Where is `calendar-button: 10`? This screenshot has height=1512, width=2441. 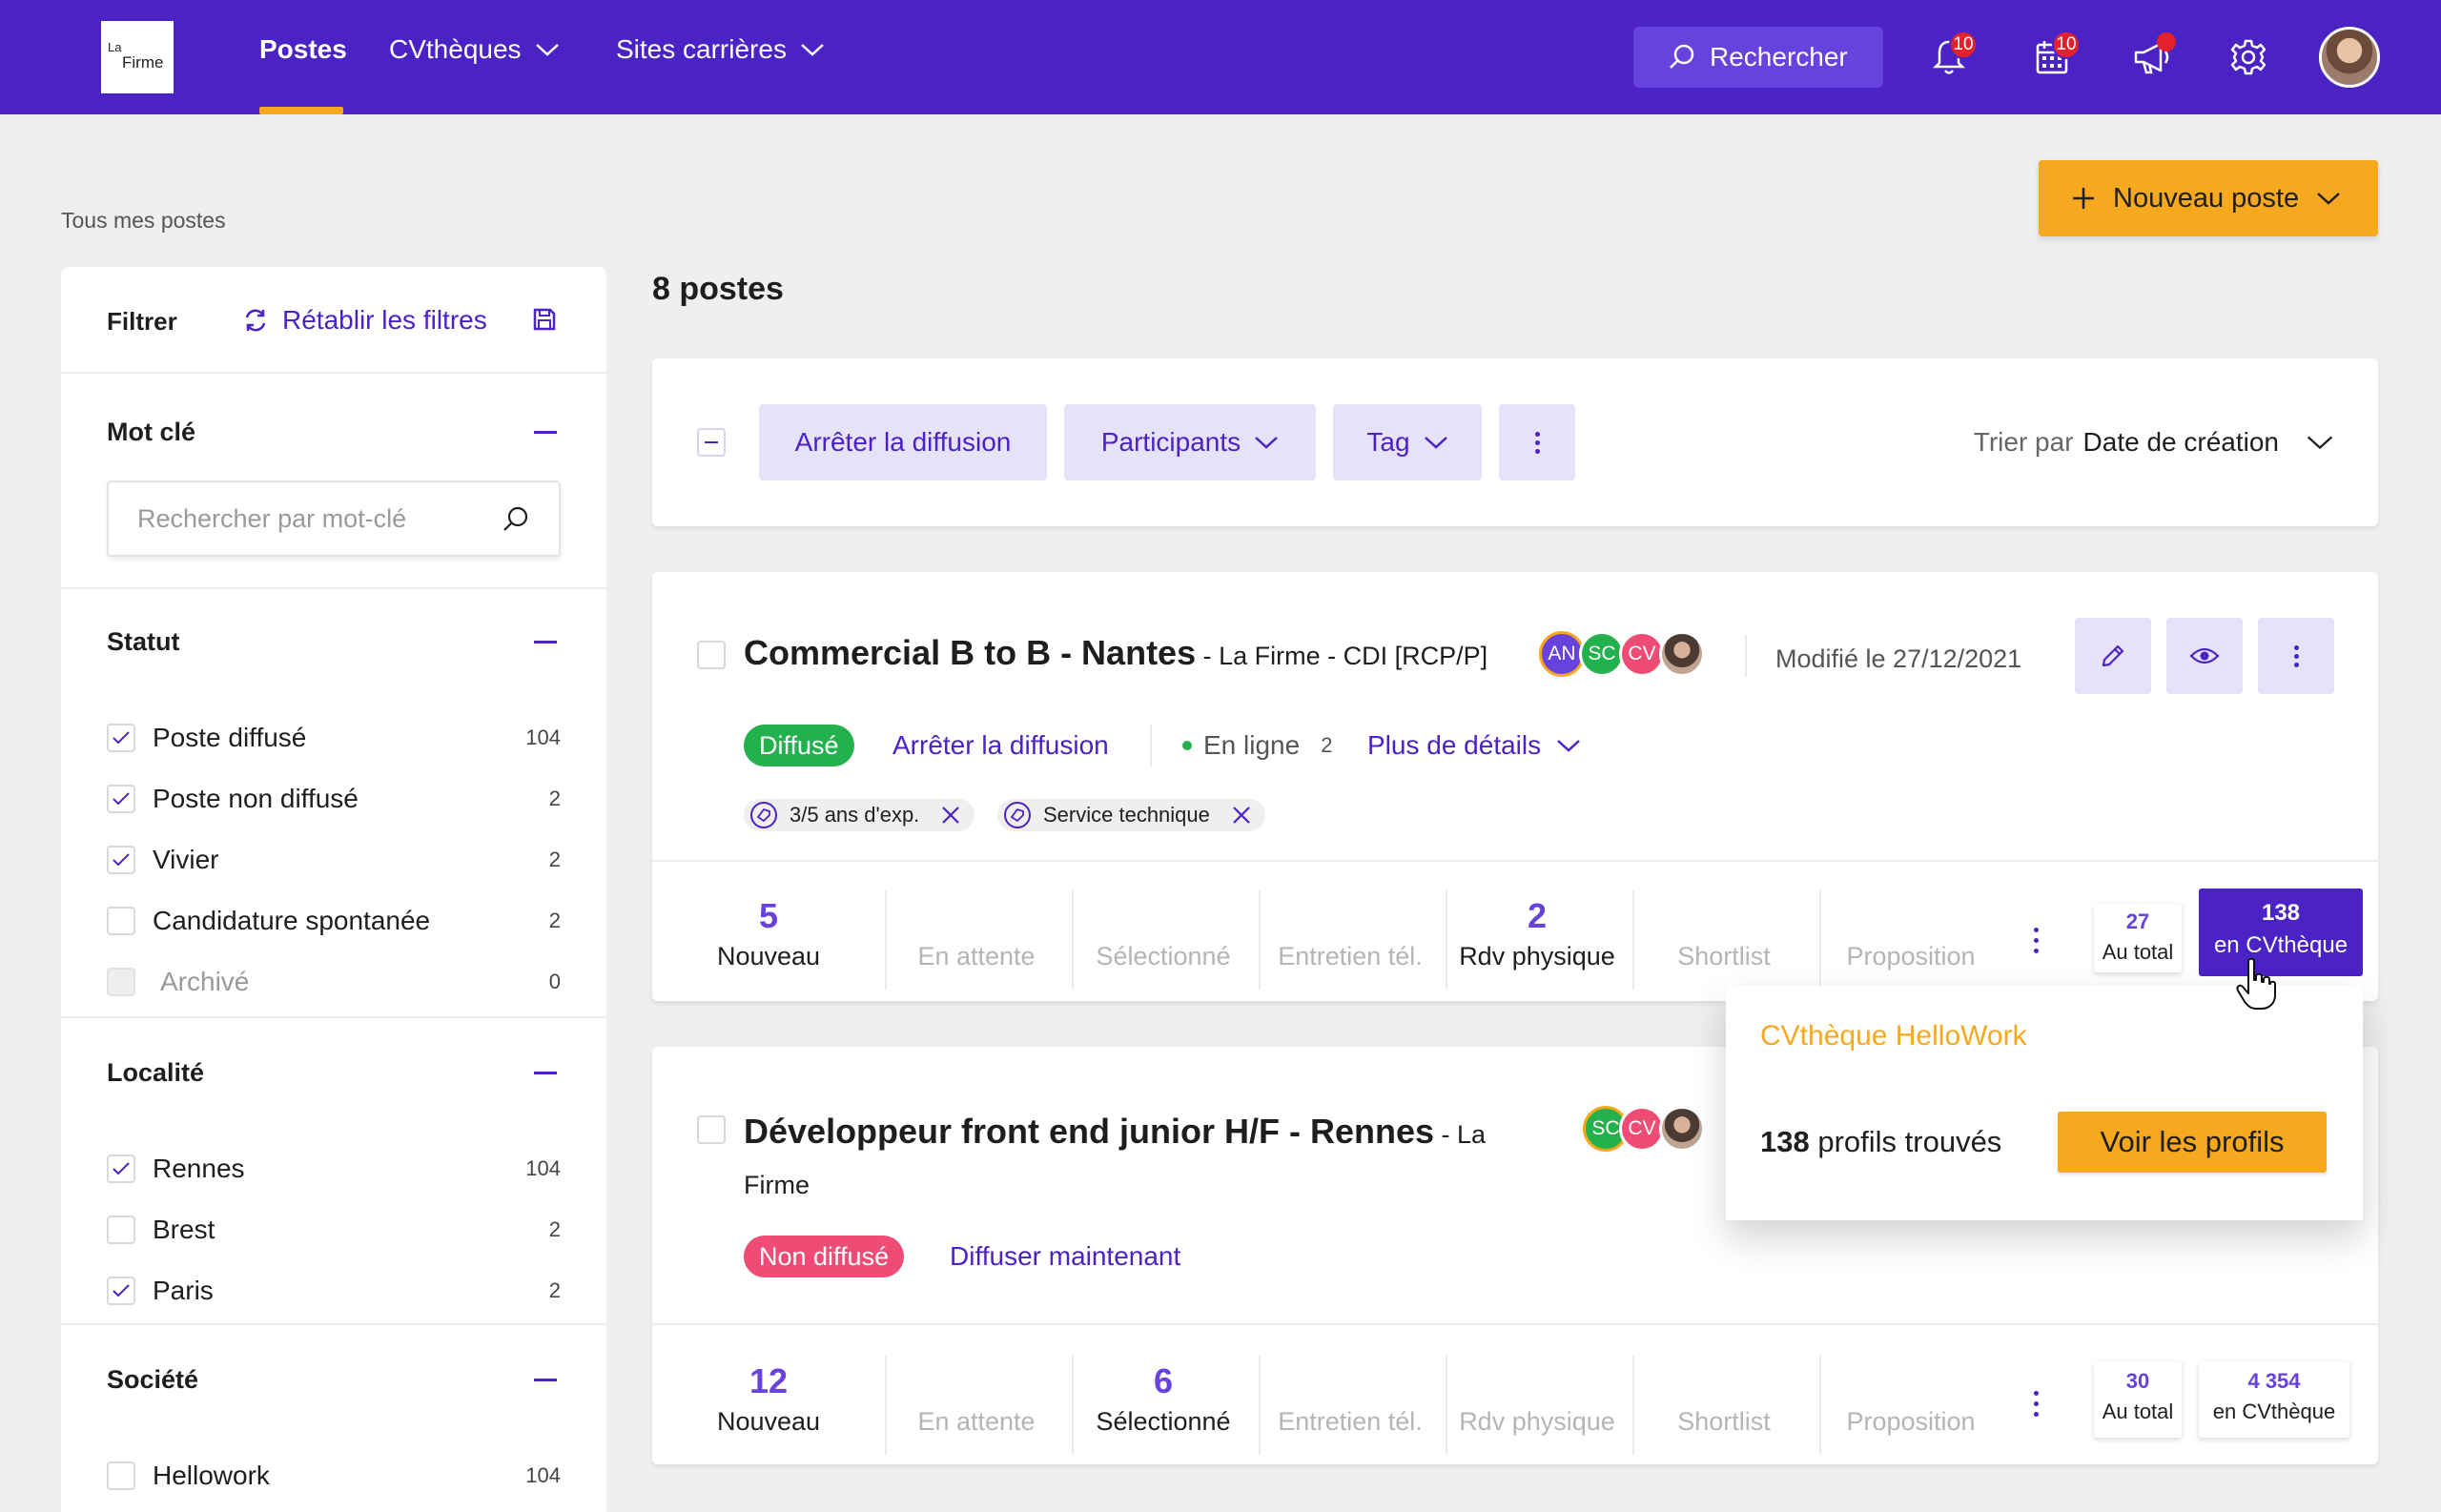
calendar-button: 10 is located at coordinates (2055, 55).